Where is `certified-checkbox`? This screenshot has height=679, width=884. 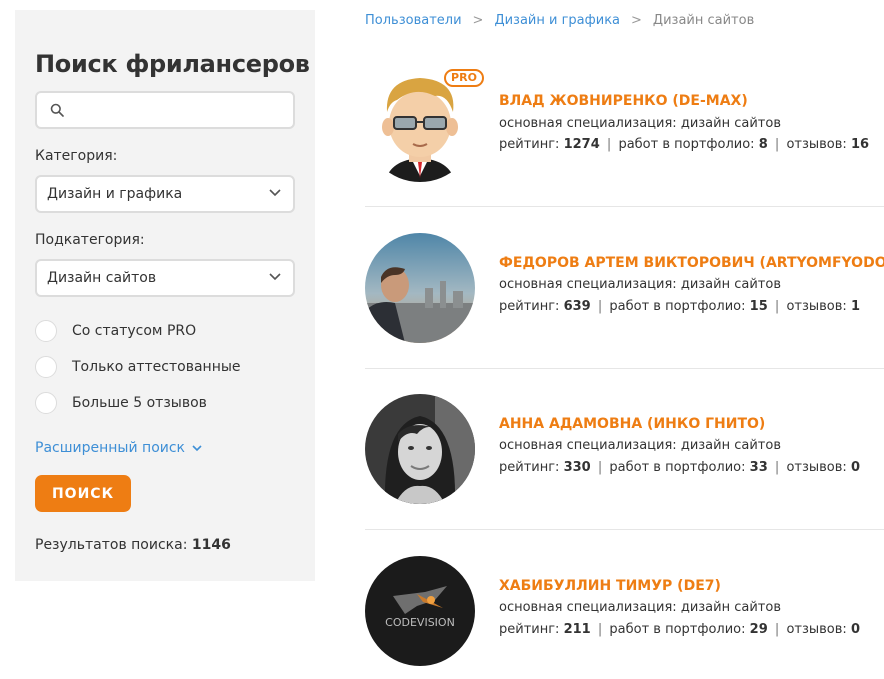 certified-checkbox is located at coordinates (46, 367).